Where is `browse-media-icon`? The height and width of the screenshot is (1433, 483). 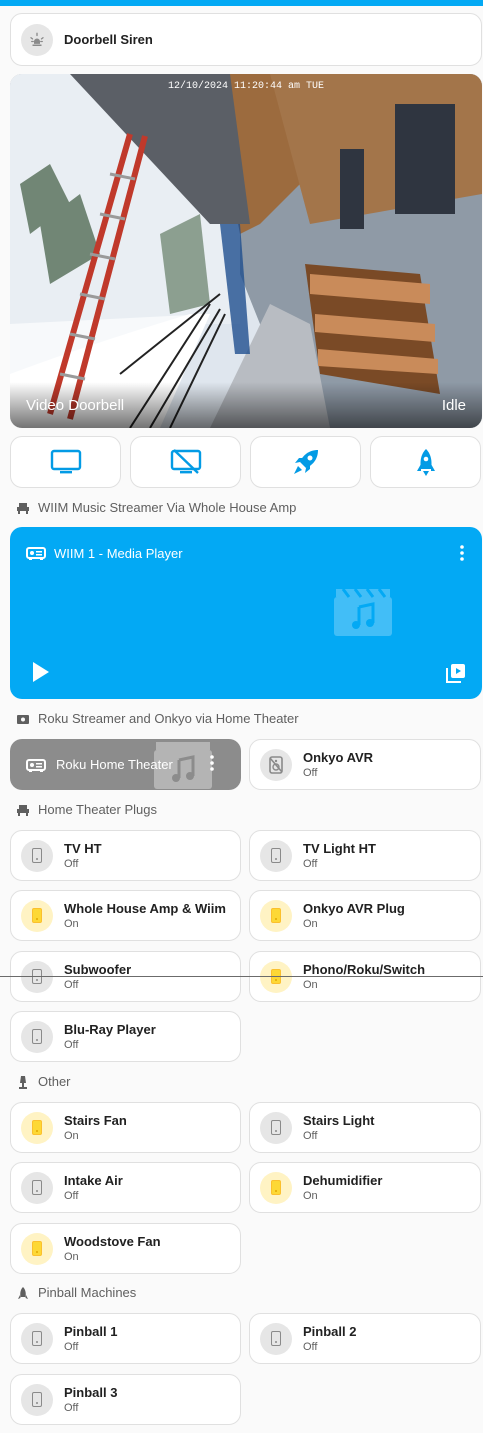
browse-media-icon is located at coordinates (456, 675).